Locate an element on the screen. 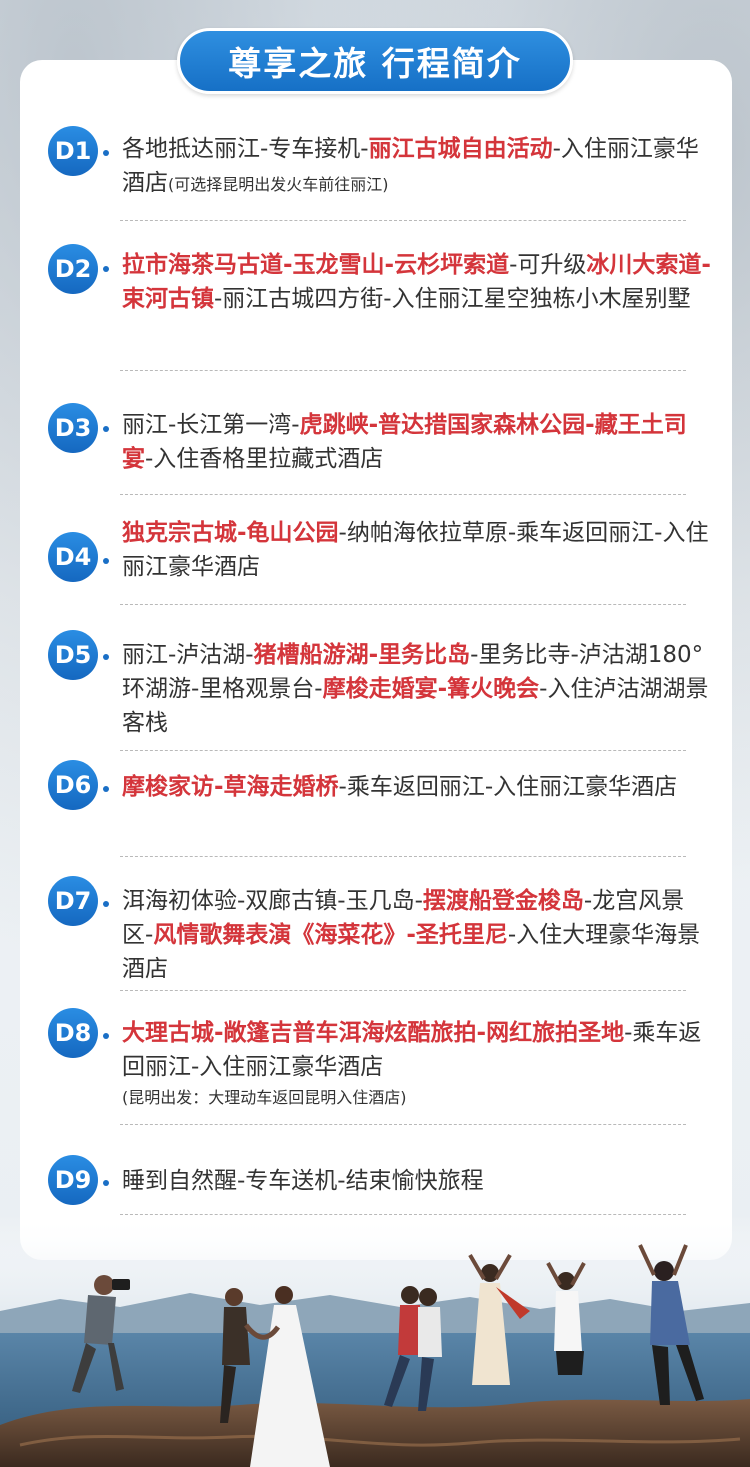 This screenshot has width=750, height=1467. highlight-text: 摆渡船登金梭岛 is located at coordinates (503, 901).